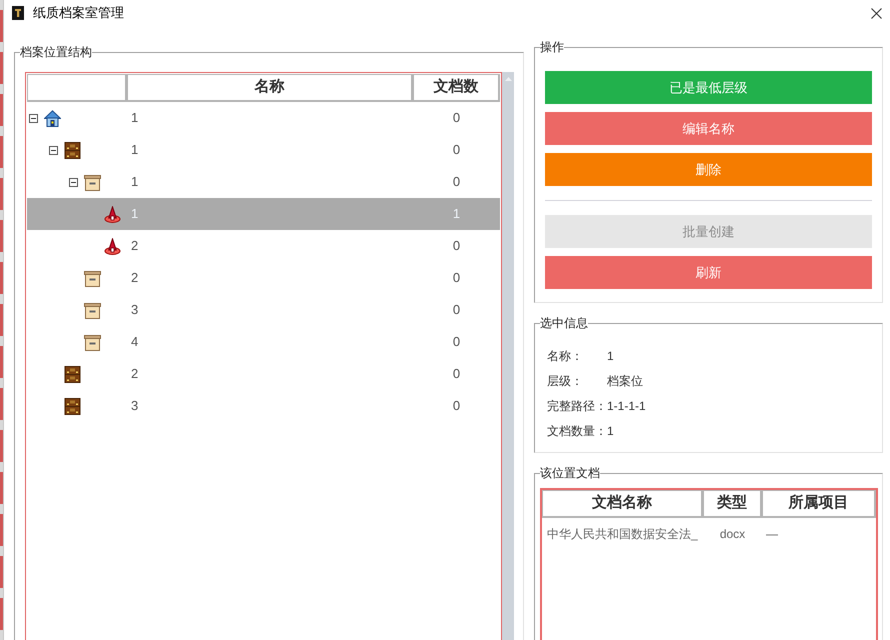  Describe the element at coordinates (732, 504) in the screenshot. I see `column-header: 类型` at that location.